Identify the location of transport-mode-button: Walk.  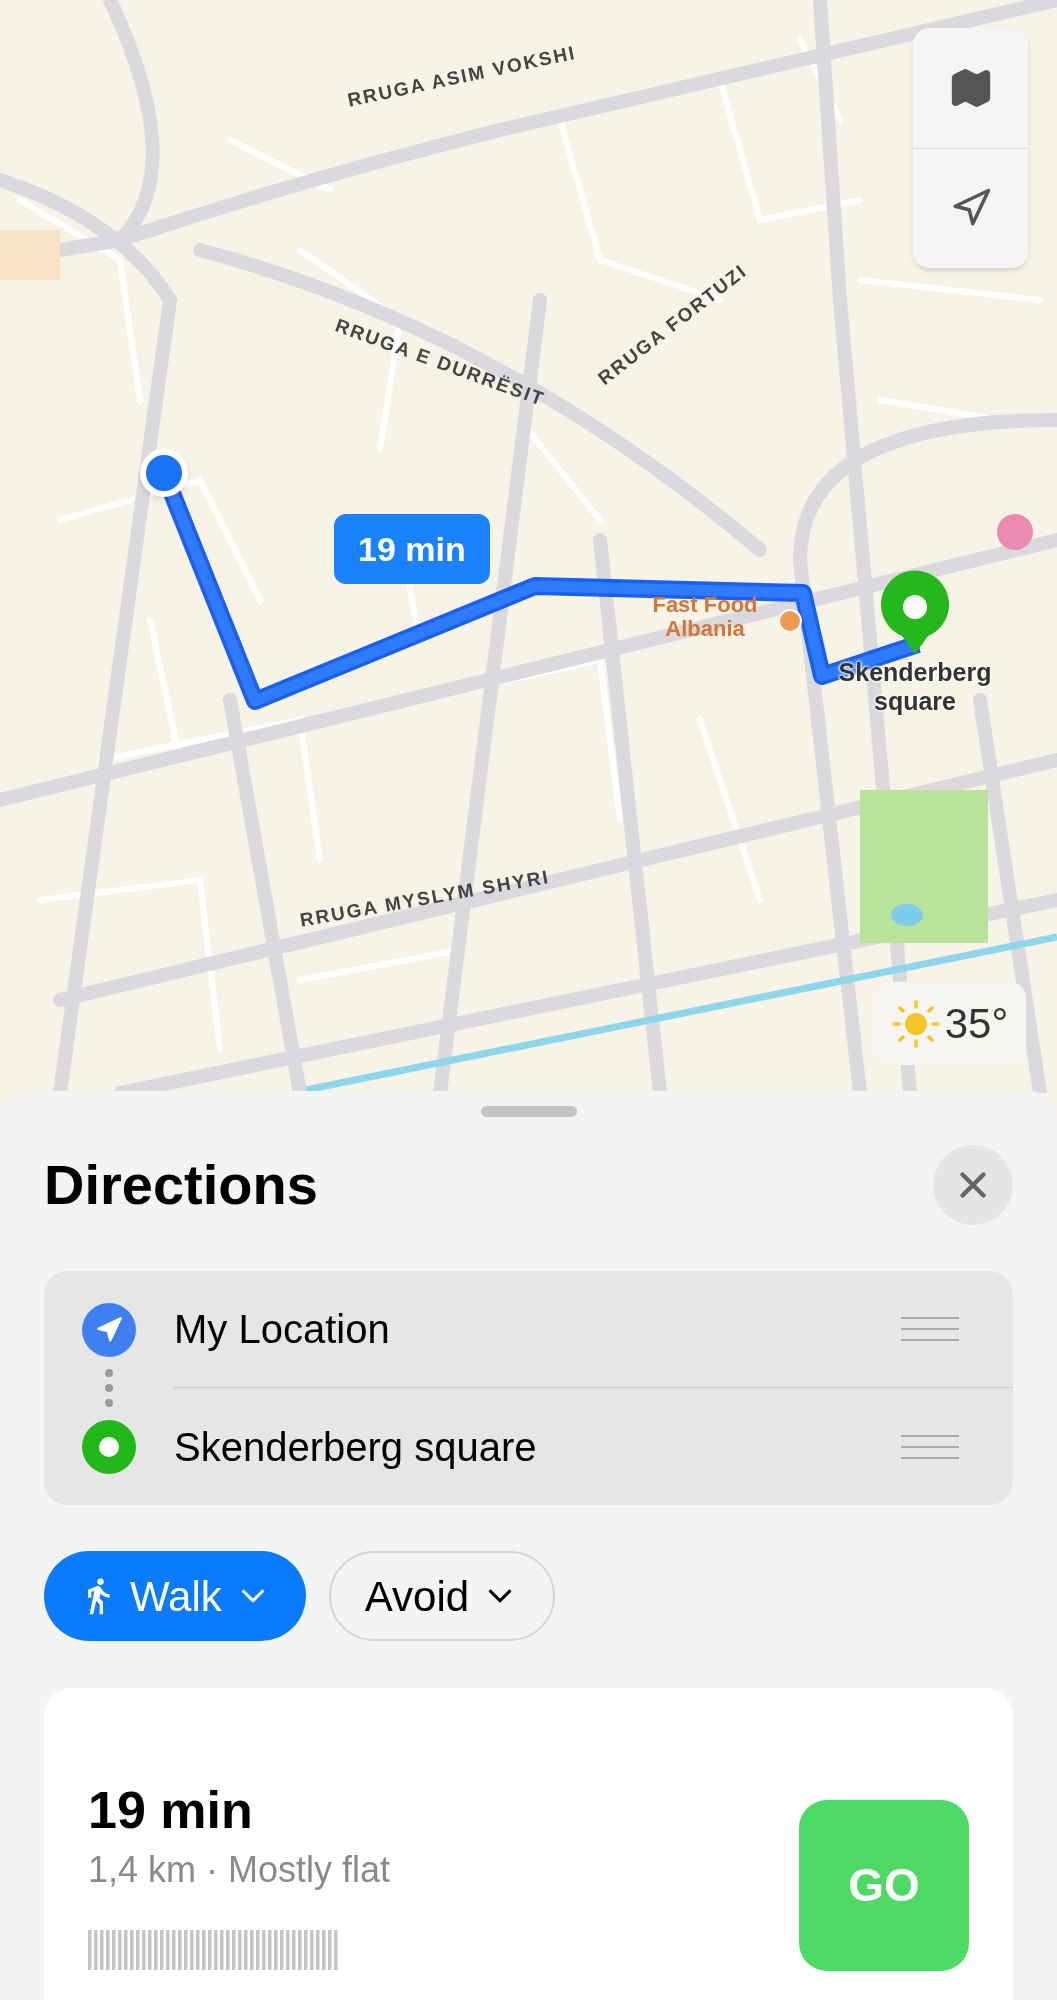
(175, 1596).